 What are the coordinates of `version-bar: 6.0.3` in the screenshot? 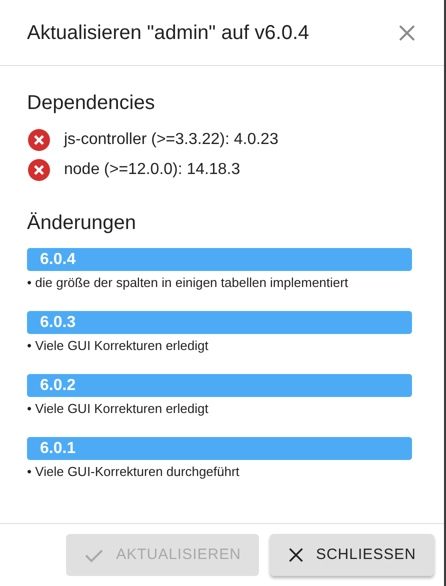 It's located at (219, 322).